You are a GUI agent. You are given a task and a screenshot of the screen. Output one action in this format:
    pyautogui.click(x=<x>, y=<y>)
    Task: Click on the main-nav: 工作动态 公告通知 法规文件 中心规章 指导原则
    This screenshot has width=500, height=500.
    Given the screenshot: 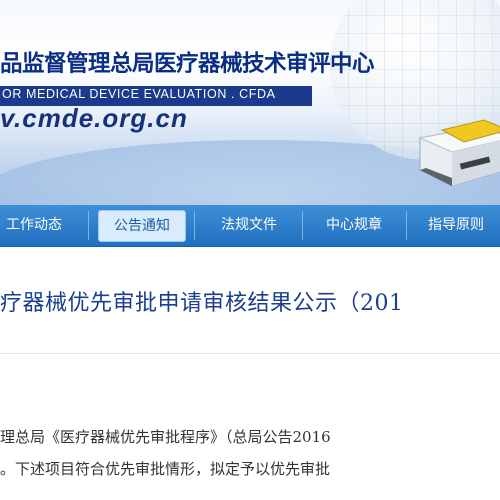 What is the action you would take?
    pyautogui.click(x=250, y=226)
    